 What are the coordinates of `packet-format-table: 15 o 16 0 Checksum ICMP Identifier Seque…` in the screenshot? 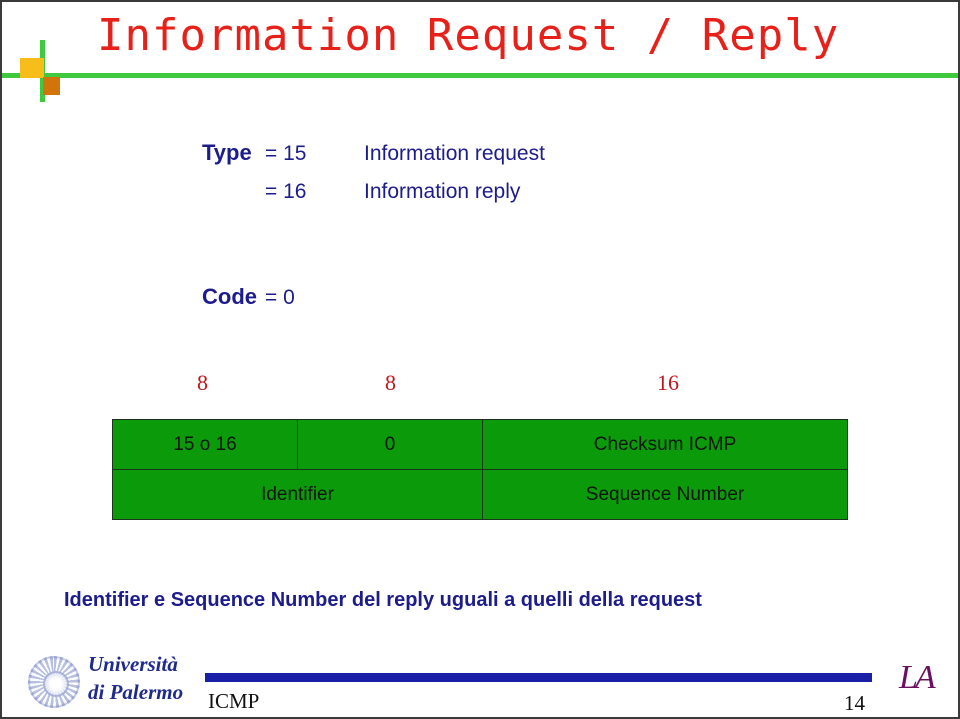 It's located at (480, 469).